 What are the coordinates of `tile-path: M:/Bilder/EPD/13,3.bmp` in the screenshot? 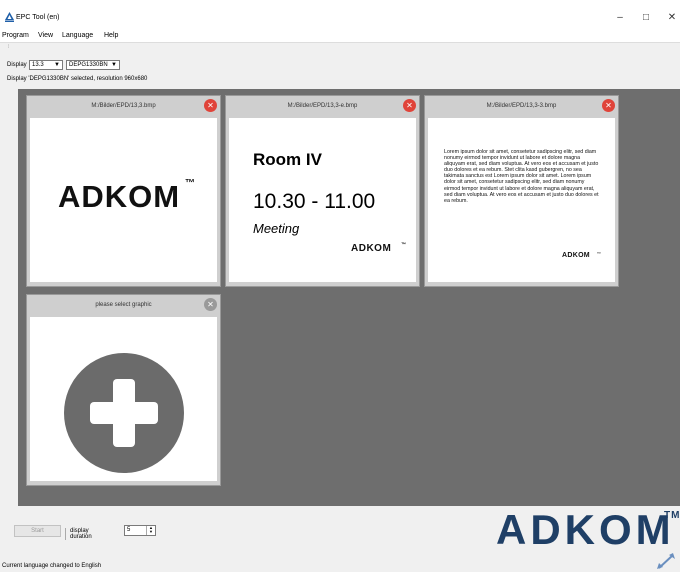 It's located at (123, 106).